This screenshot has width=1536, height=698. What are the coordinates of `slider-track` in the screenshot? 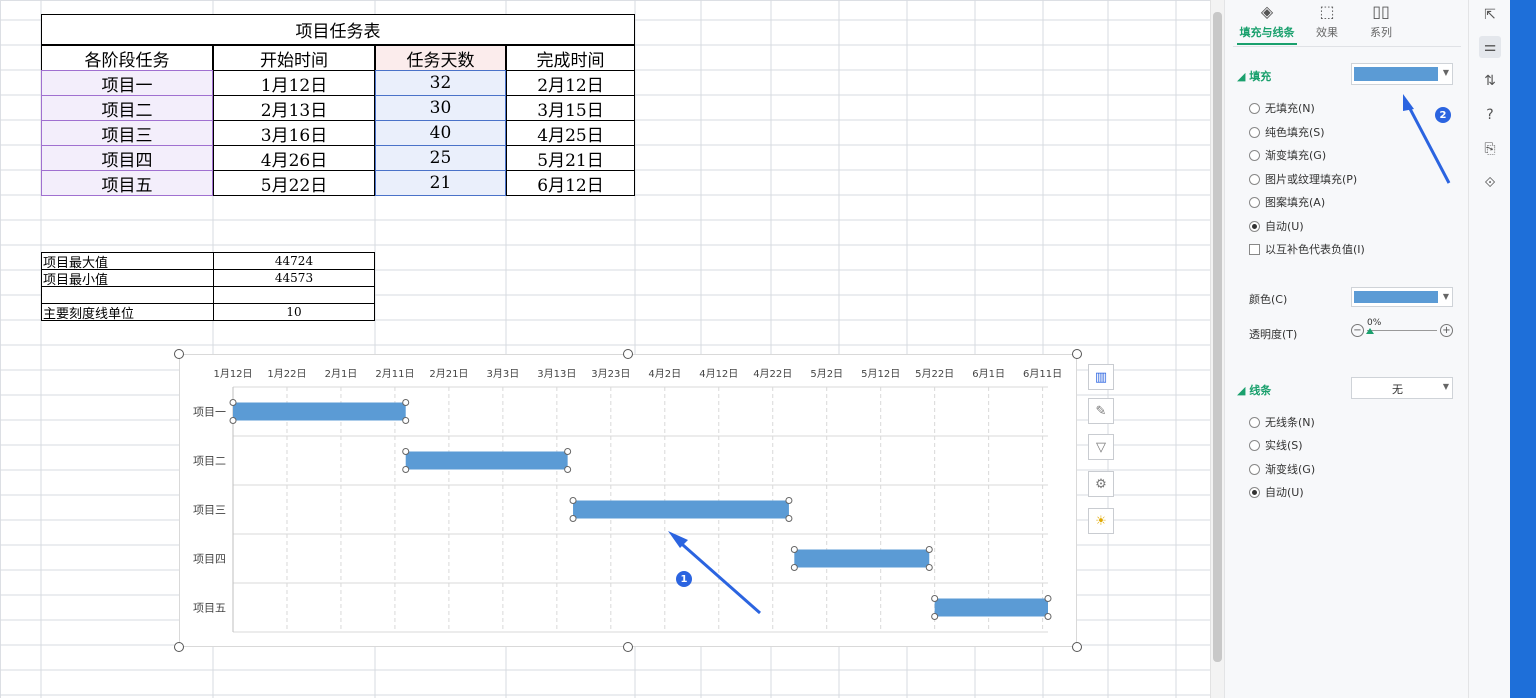 It's located at (1402, 330).